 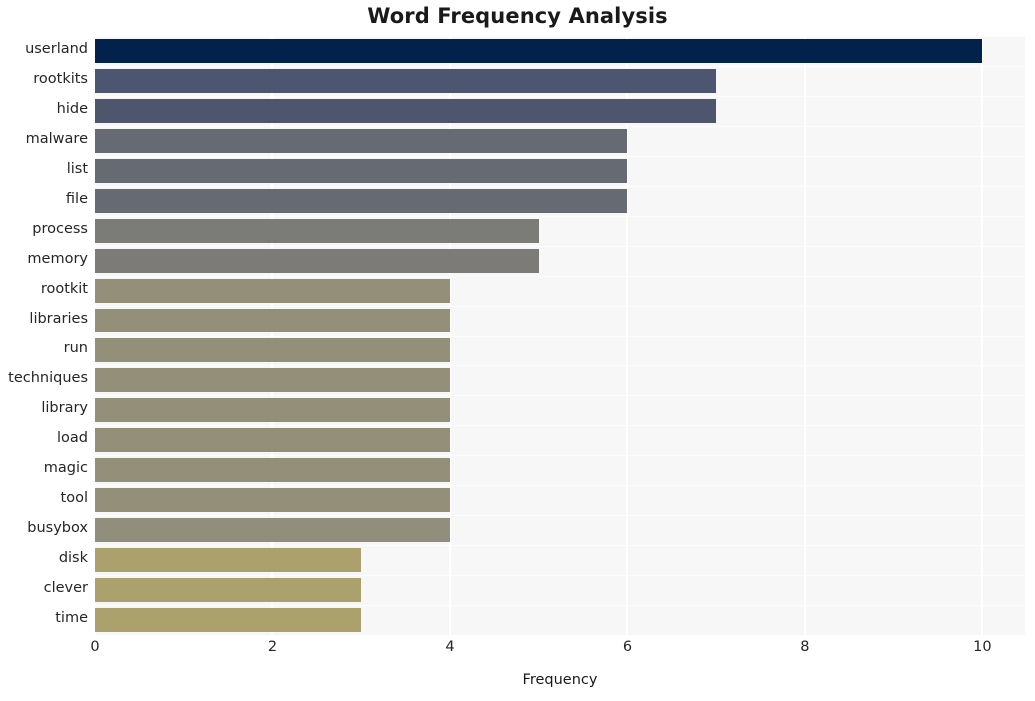 What do you see at coordinates (60, 228) in the screenshot?
I see `y-tick-label-process: process` at bounding box center [60, 228].